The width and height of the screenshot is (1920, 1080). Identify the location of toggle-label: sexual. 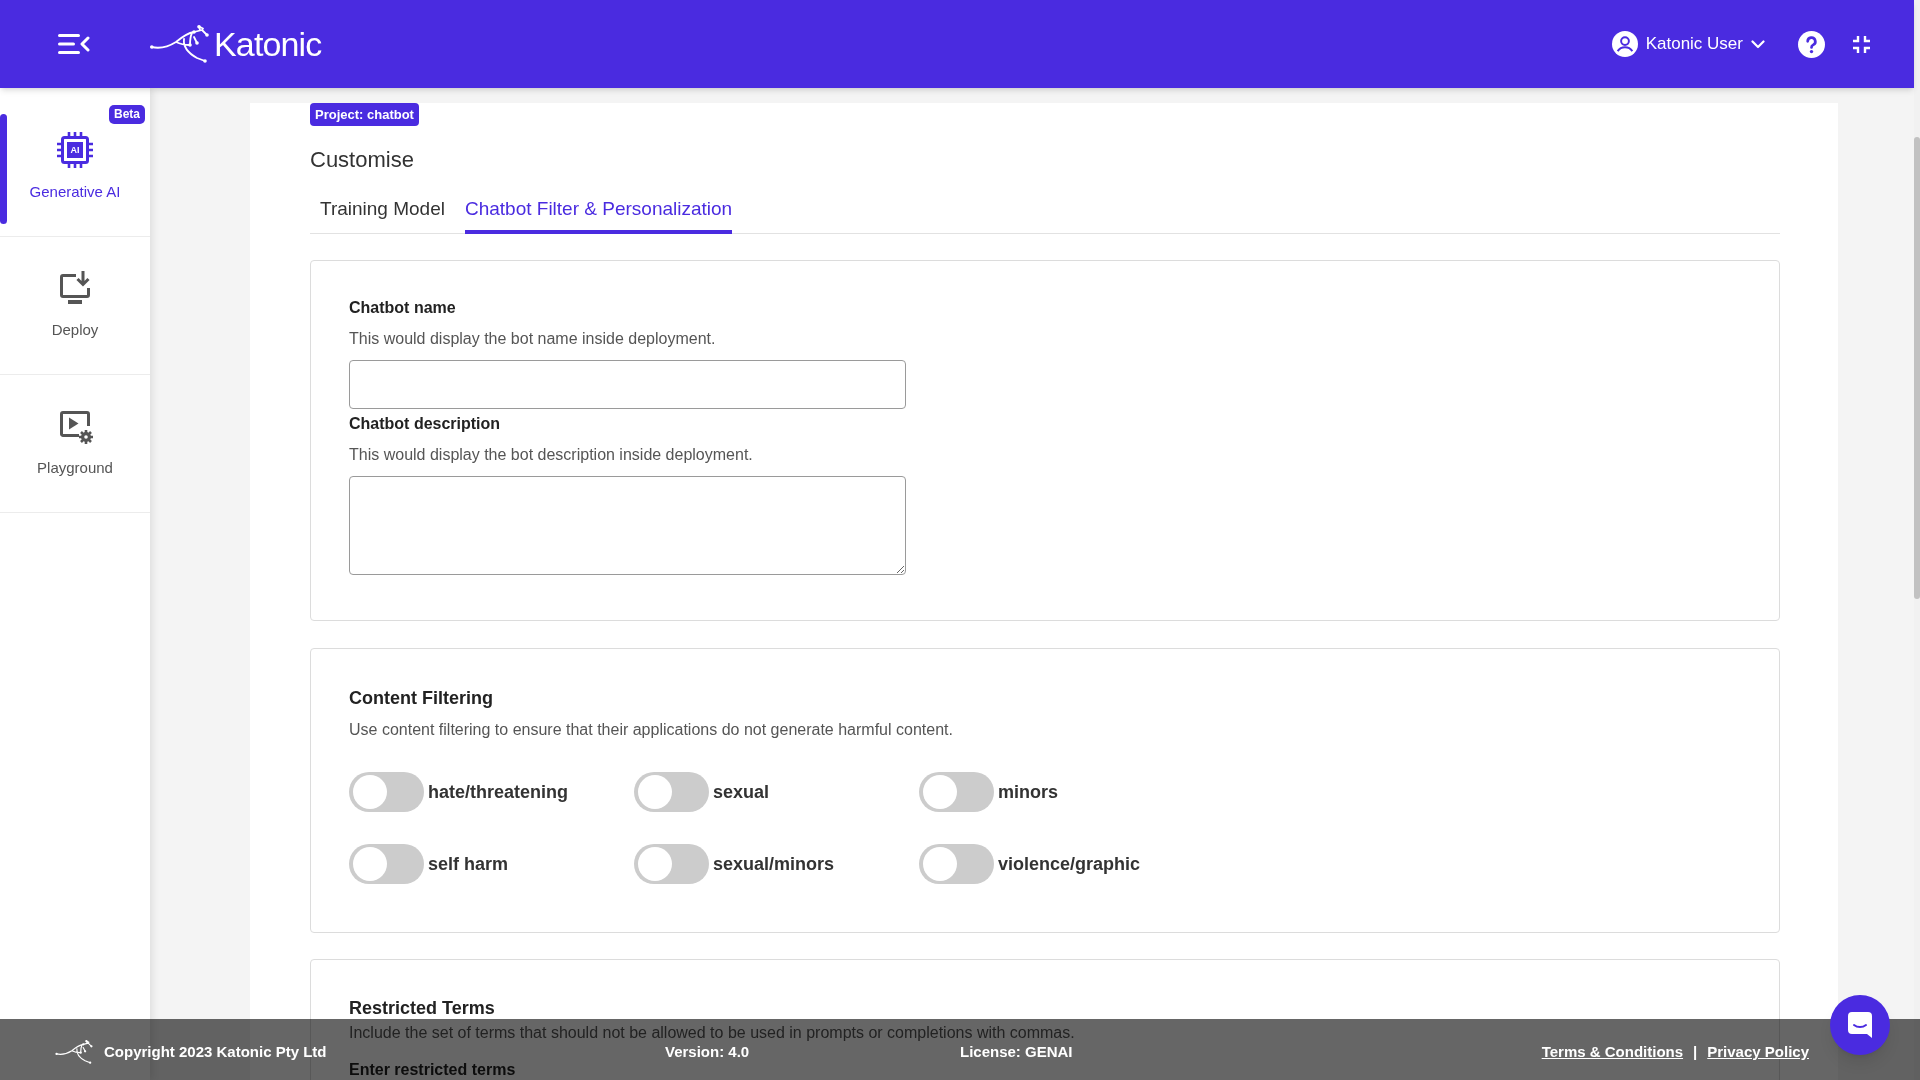
(741, 792).